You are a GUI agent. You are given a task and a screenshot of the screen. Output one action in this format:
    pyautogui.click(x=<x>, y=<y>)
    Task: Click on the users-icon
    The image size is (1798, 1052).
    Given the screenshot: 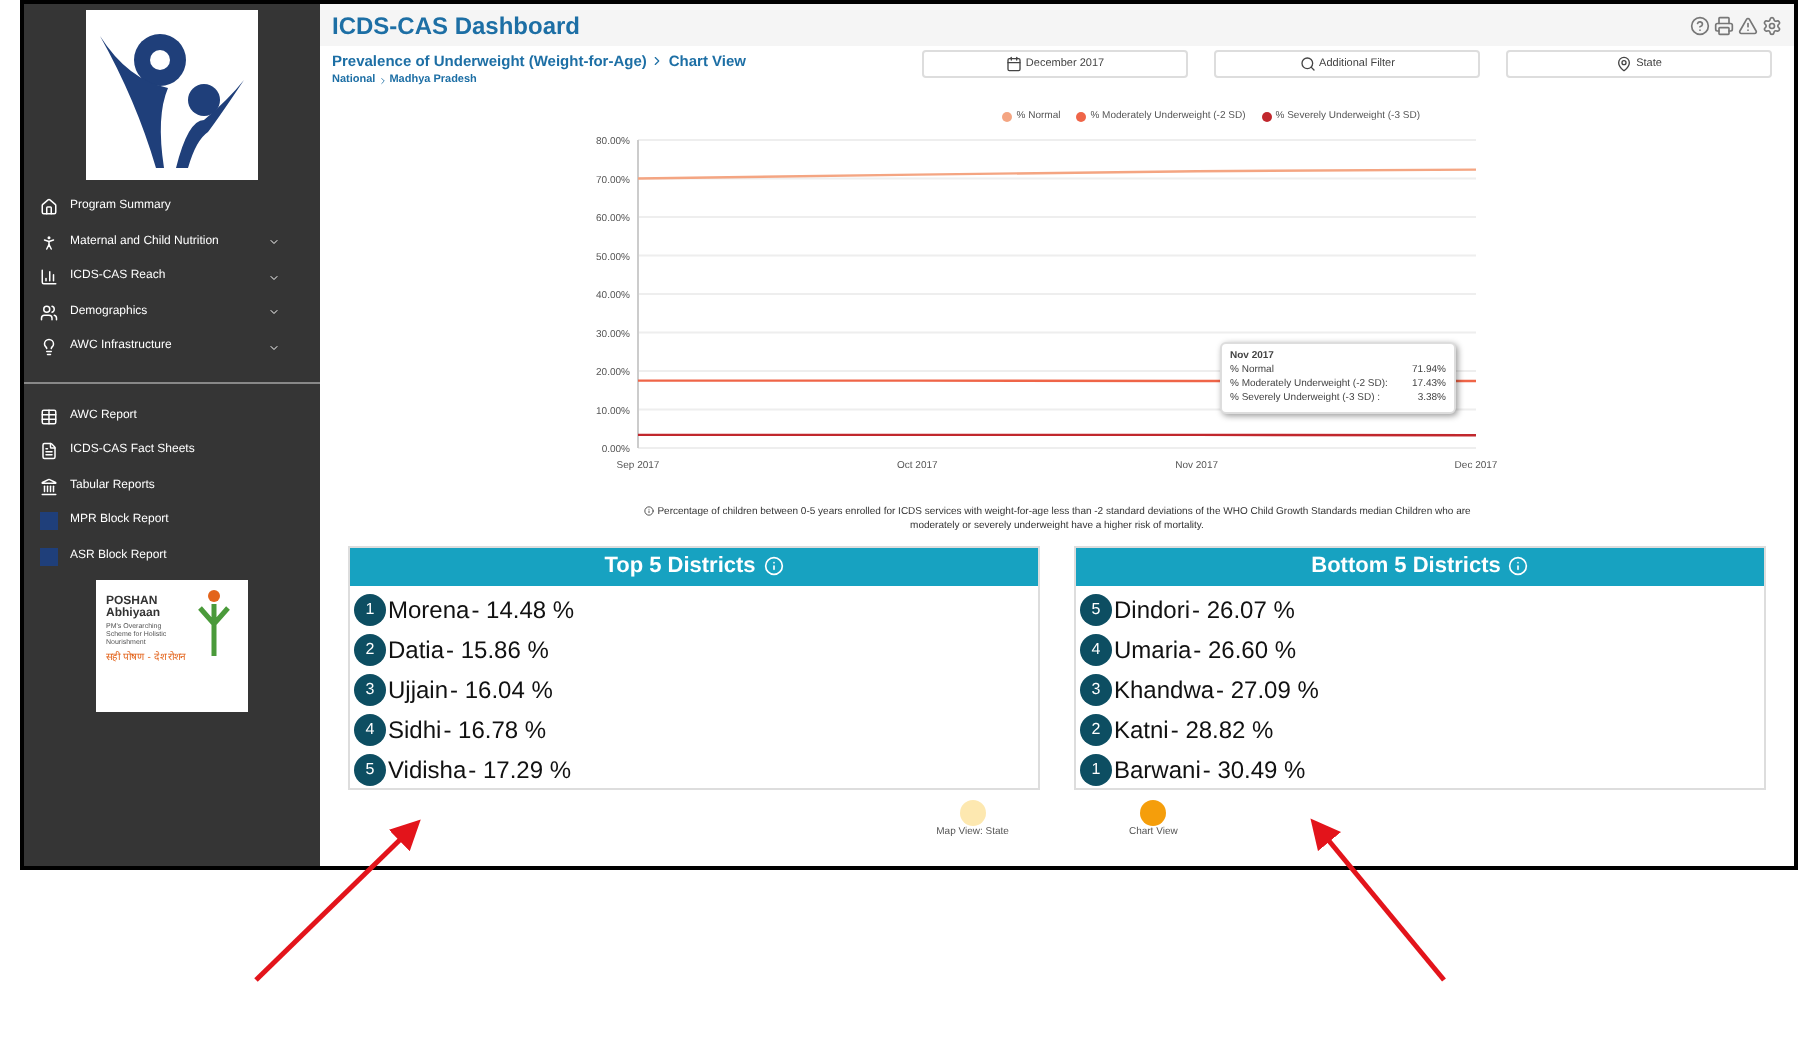 What is the action you would take?
    pyautogui.click(x=49, y=312)
    